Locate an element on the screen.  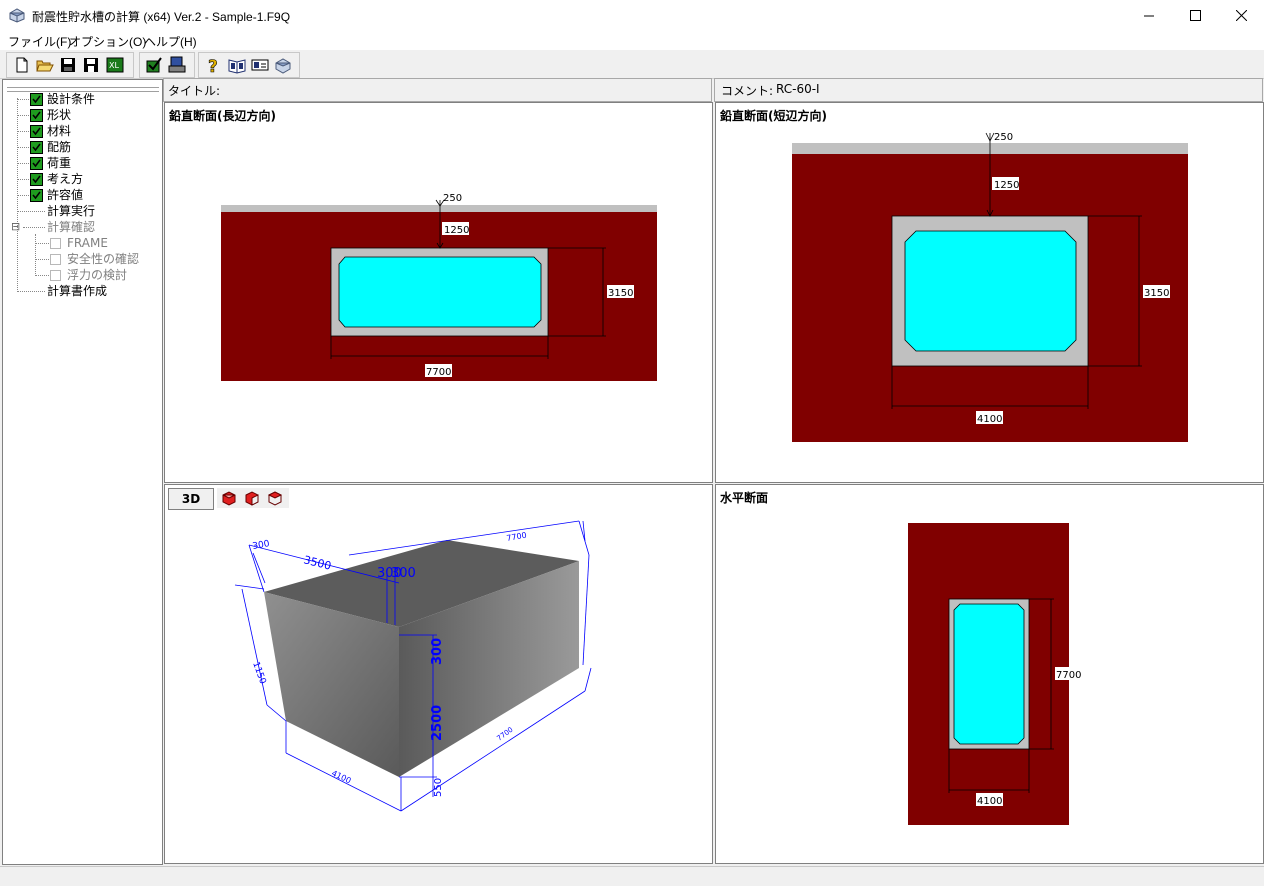
tree-item-label: 形状 is located at coordinates (59, 115).